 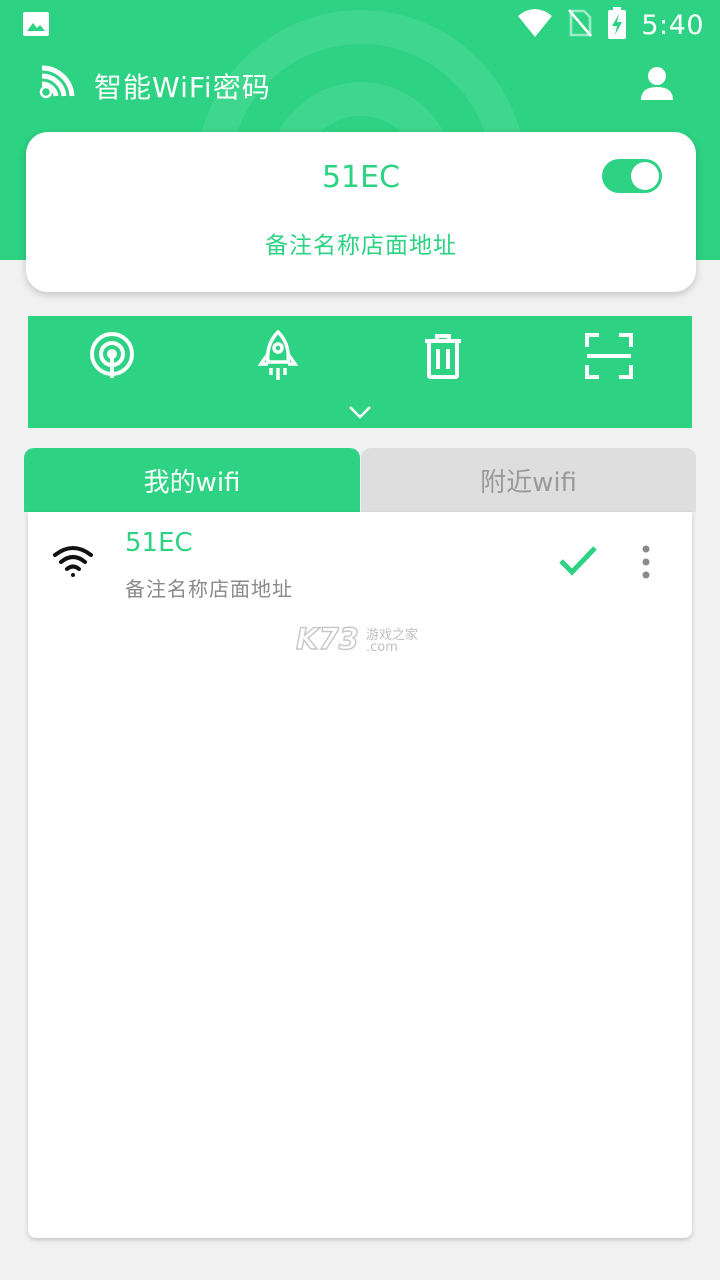 I want to click on network-toggle, so click(x=632, y=176).